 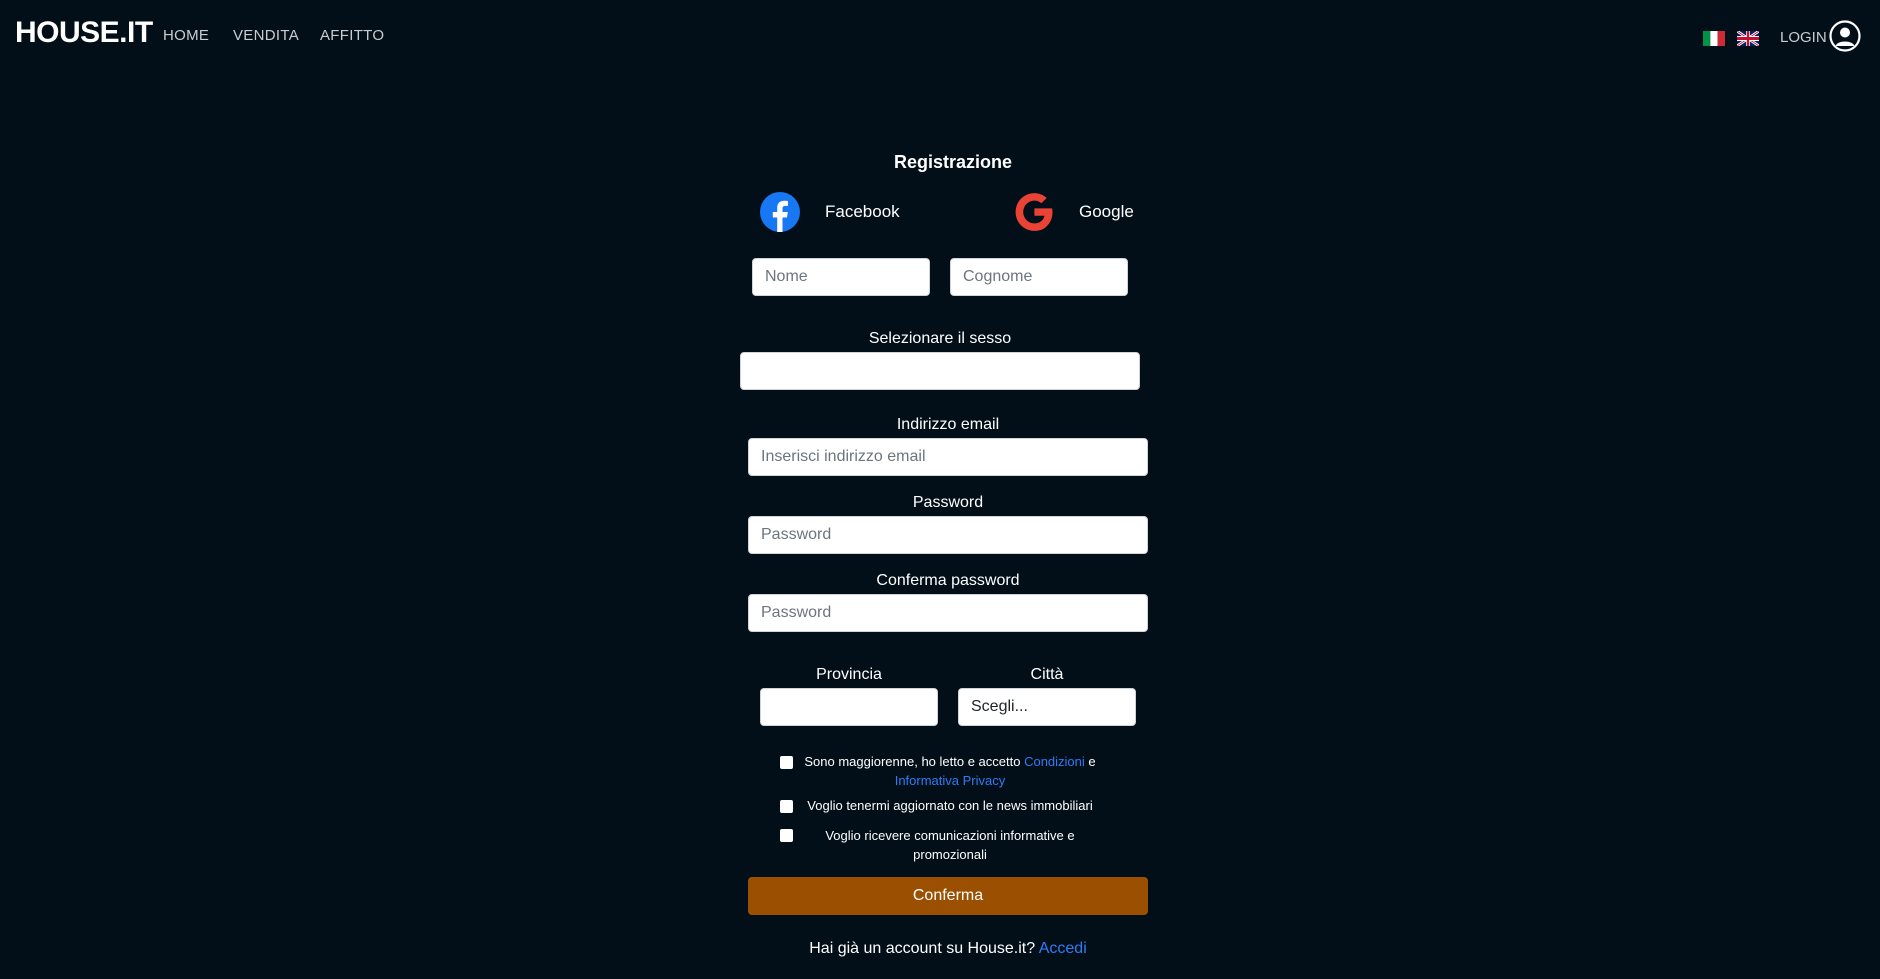 I want to click on privacy-link: Informativa Privacy, so click(x=950, y=780).